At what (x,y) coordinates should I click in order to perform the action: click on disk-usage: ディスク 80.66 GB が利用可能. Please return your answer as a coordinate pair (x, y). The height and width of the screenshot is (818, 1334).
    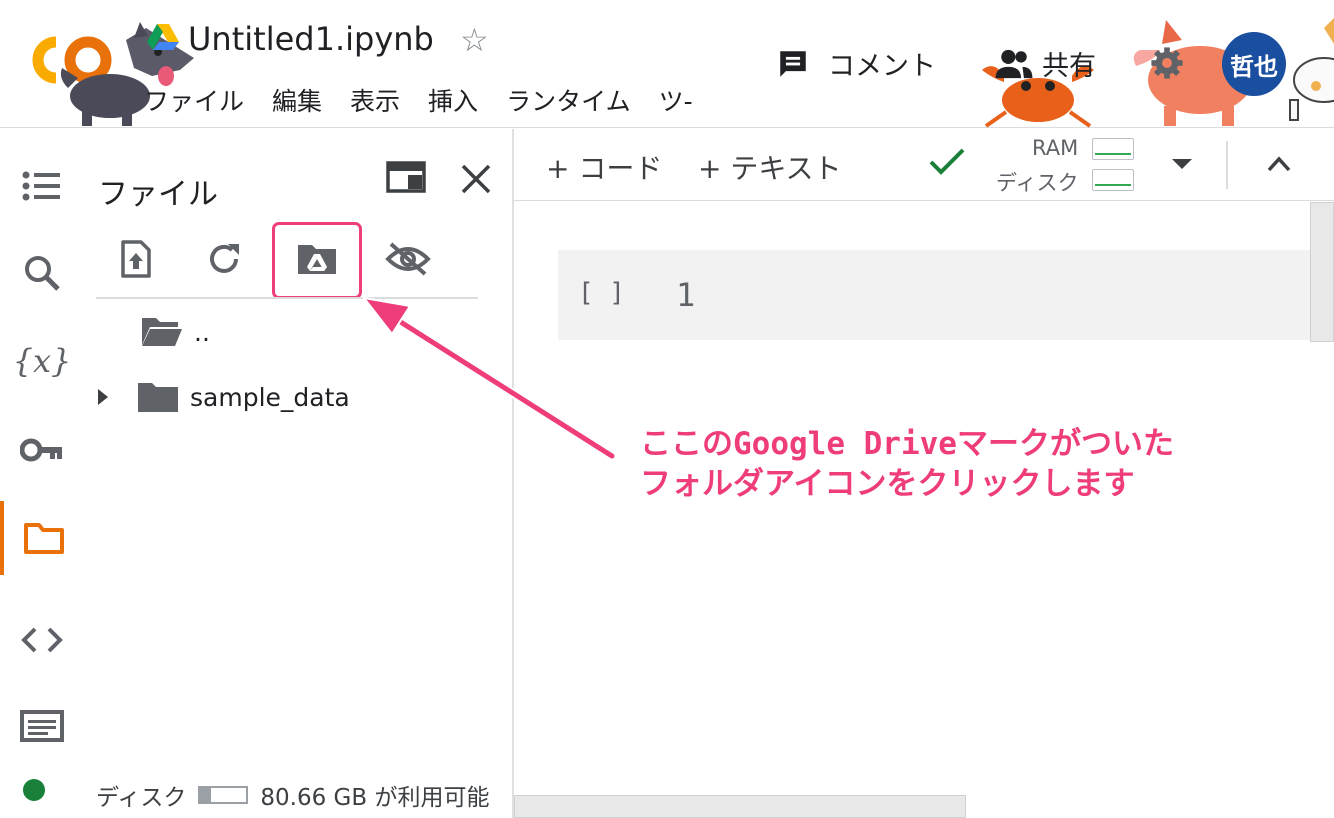
    Looking at the image, I should click on (292, 795).